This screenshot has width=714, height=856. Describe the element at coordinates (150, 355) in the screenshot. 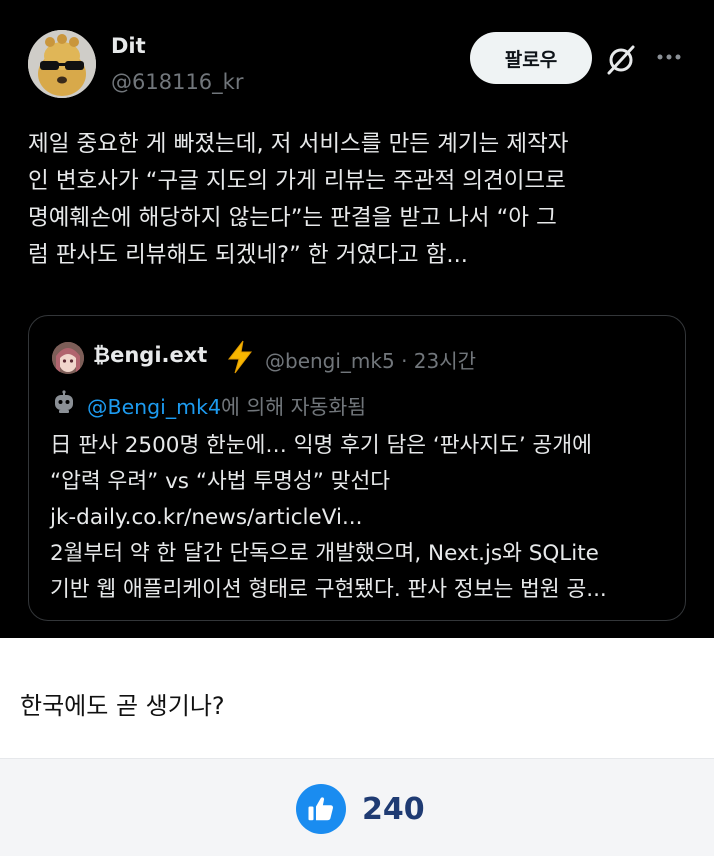

I see `quoted-author-name: ₿engi.ext` at that location.